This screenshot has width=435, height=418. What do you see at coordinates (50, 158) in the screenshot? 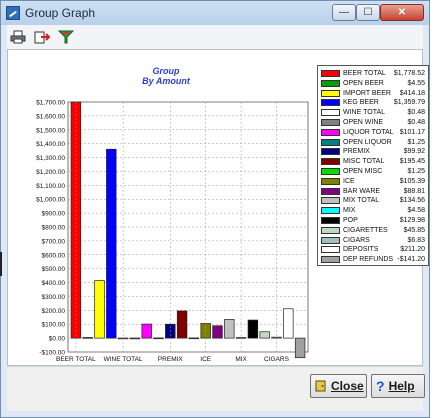
I see `y-tick-label: $1,300.00` at bounding box center [50, 158].